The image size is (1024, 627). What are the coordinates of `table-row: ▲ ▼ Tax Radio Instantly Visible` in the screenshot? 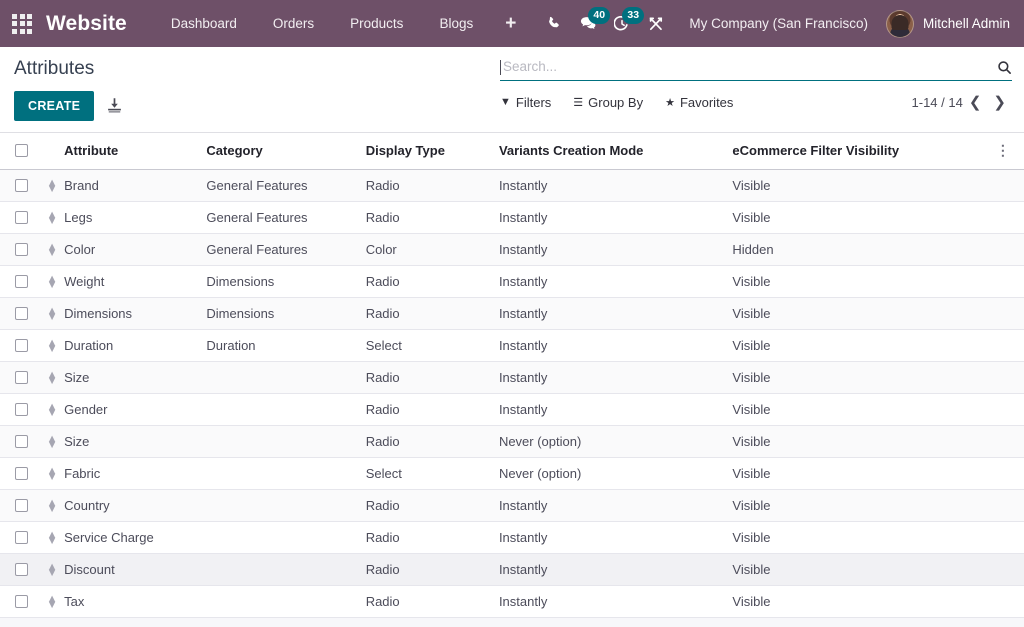 It's located at (512, 601).